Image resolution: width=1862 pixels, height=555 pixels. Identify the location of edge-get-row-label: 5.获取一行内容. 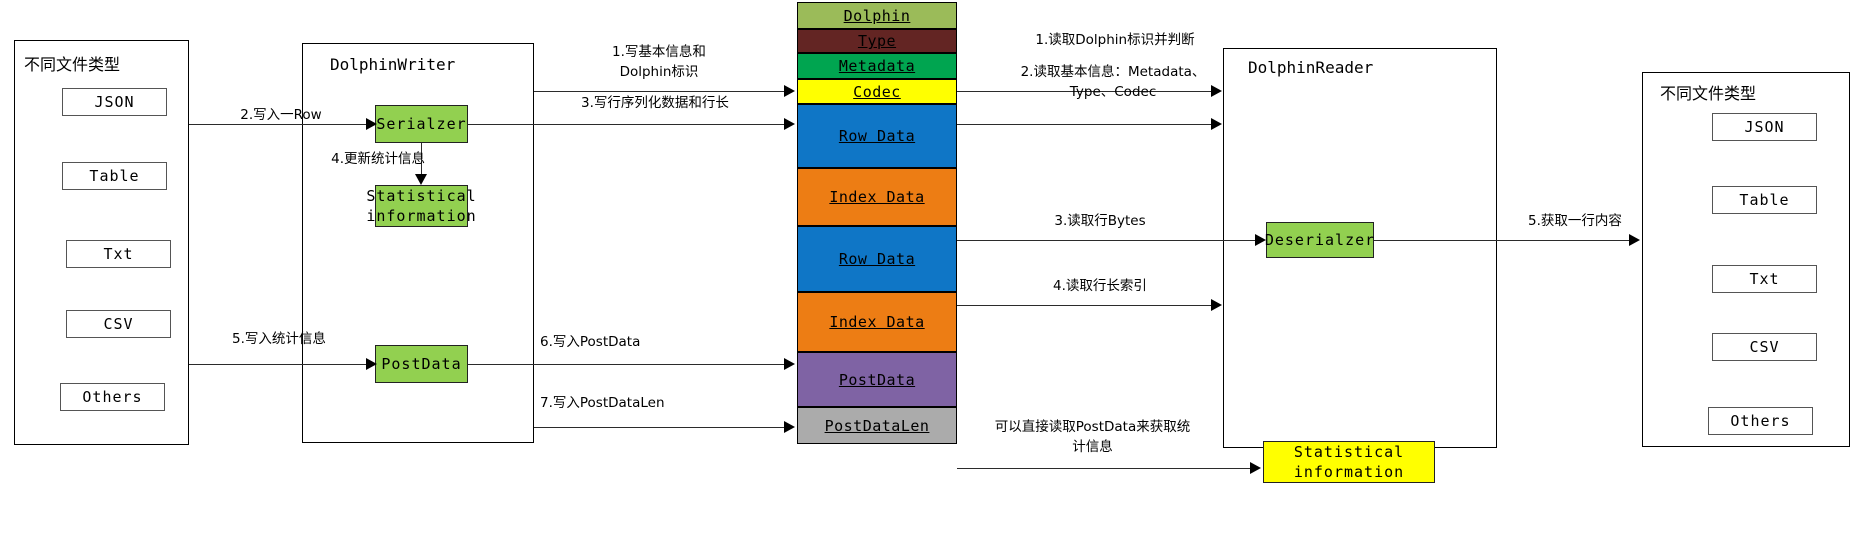
(1575, 221).